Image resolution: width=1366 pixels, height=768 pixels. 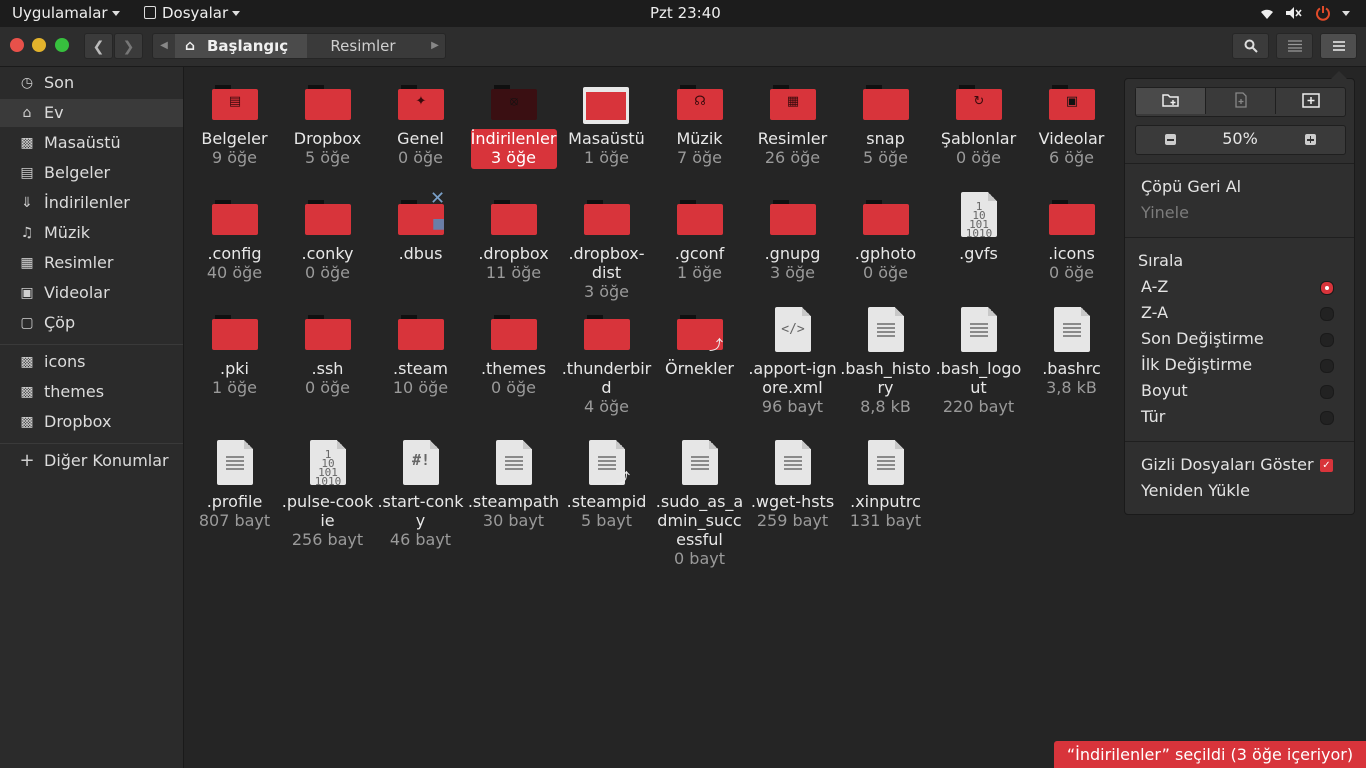 I want to click on file-item-selected: ⦻ İndirilenler 3 öğe, so click(x=513, y=122).